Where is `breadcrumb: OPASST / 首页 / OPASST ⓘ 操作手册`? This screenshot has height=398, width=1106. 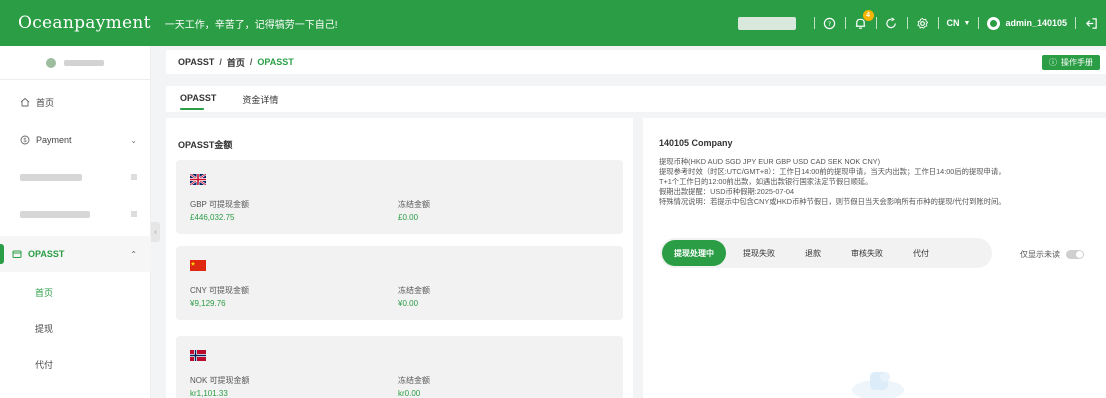 breadcrumb: OPASST / 首页 / OPASST ⓘ 操作手册 is located at coordinates (636, 62).